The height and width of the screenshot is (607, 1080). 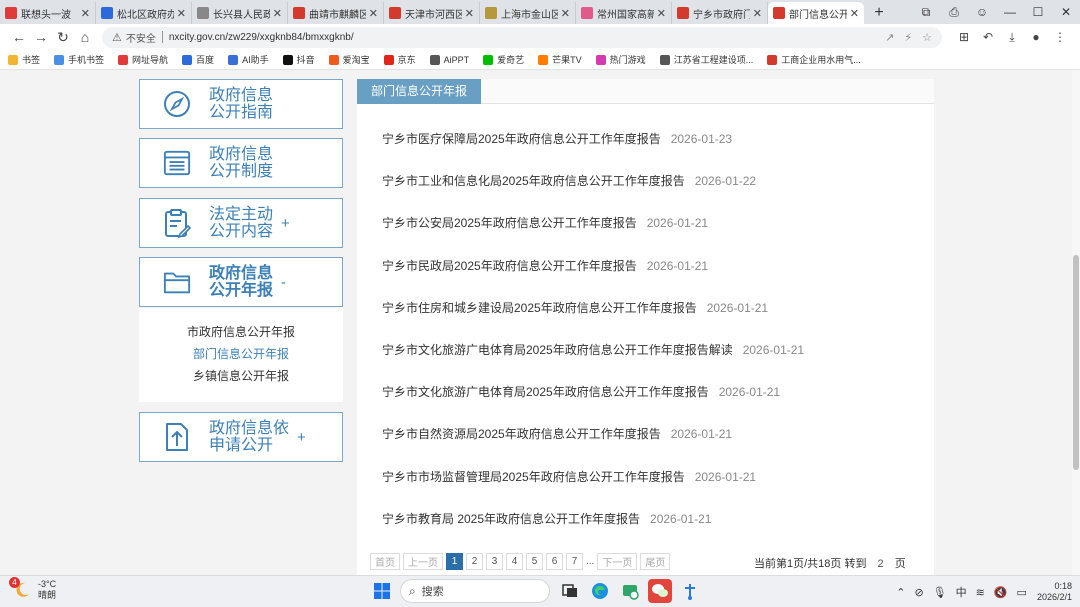 I want to click on clock: 0:18 2026/2/1, so click(x=1054, y=592).